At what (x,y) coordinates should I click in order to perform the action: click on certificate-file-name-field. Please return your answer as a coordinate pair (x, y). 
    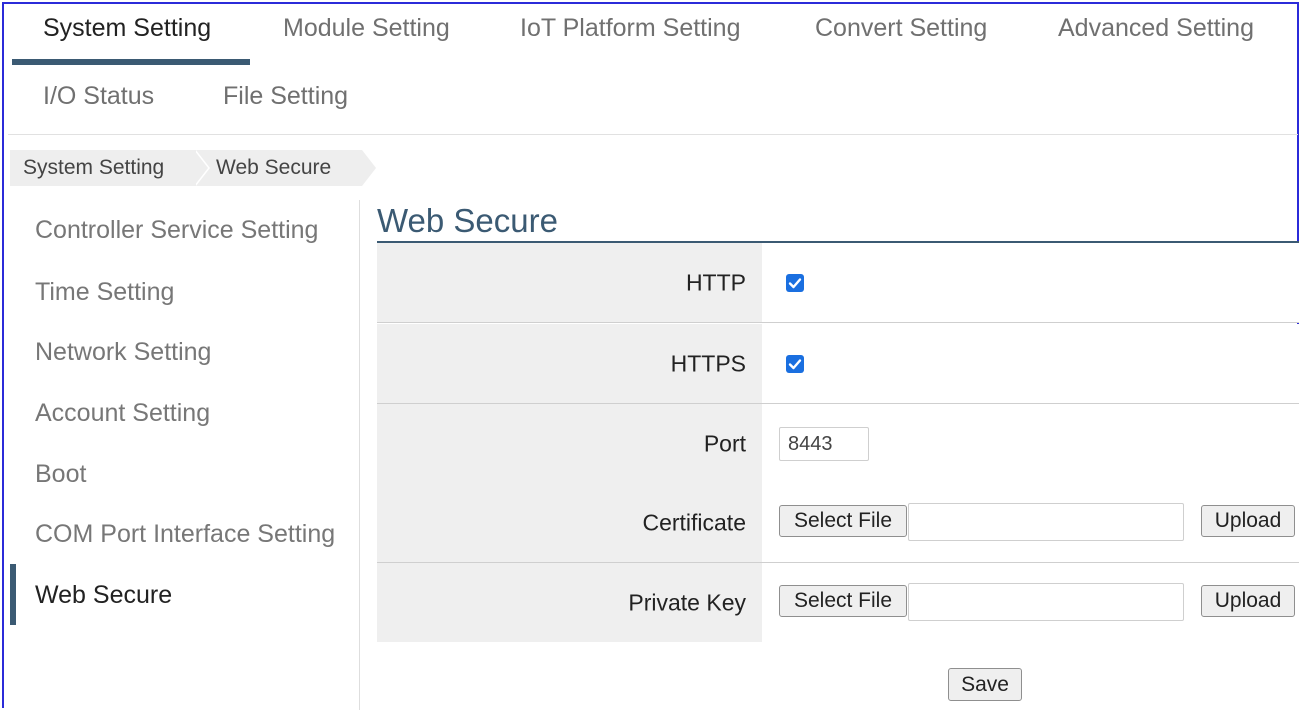
    Looking at the image, I should click on (1046, 522).